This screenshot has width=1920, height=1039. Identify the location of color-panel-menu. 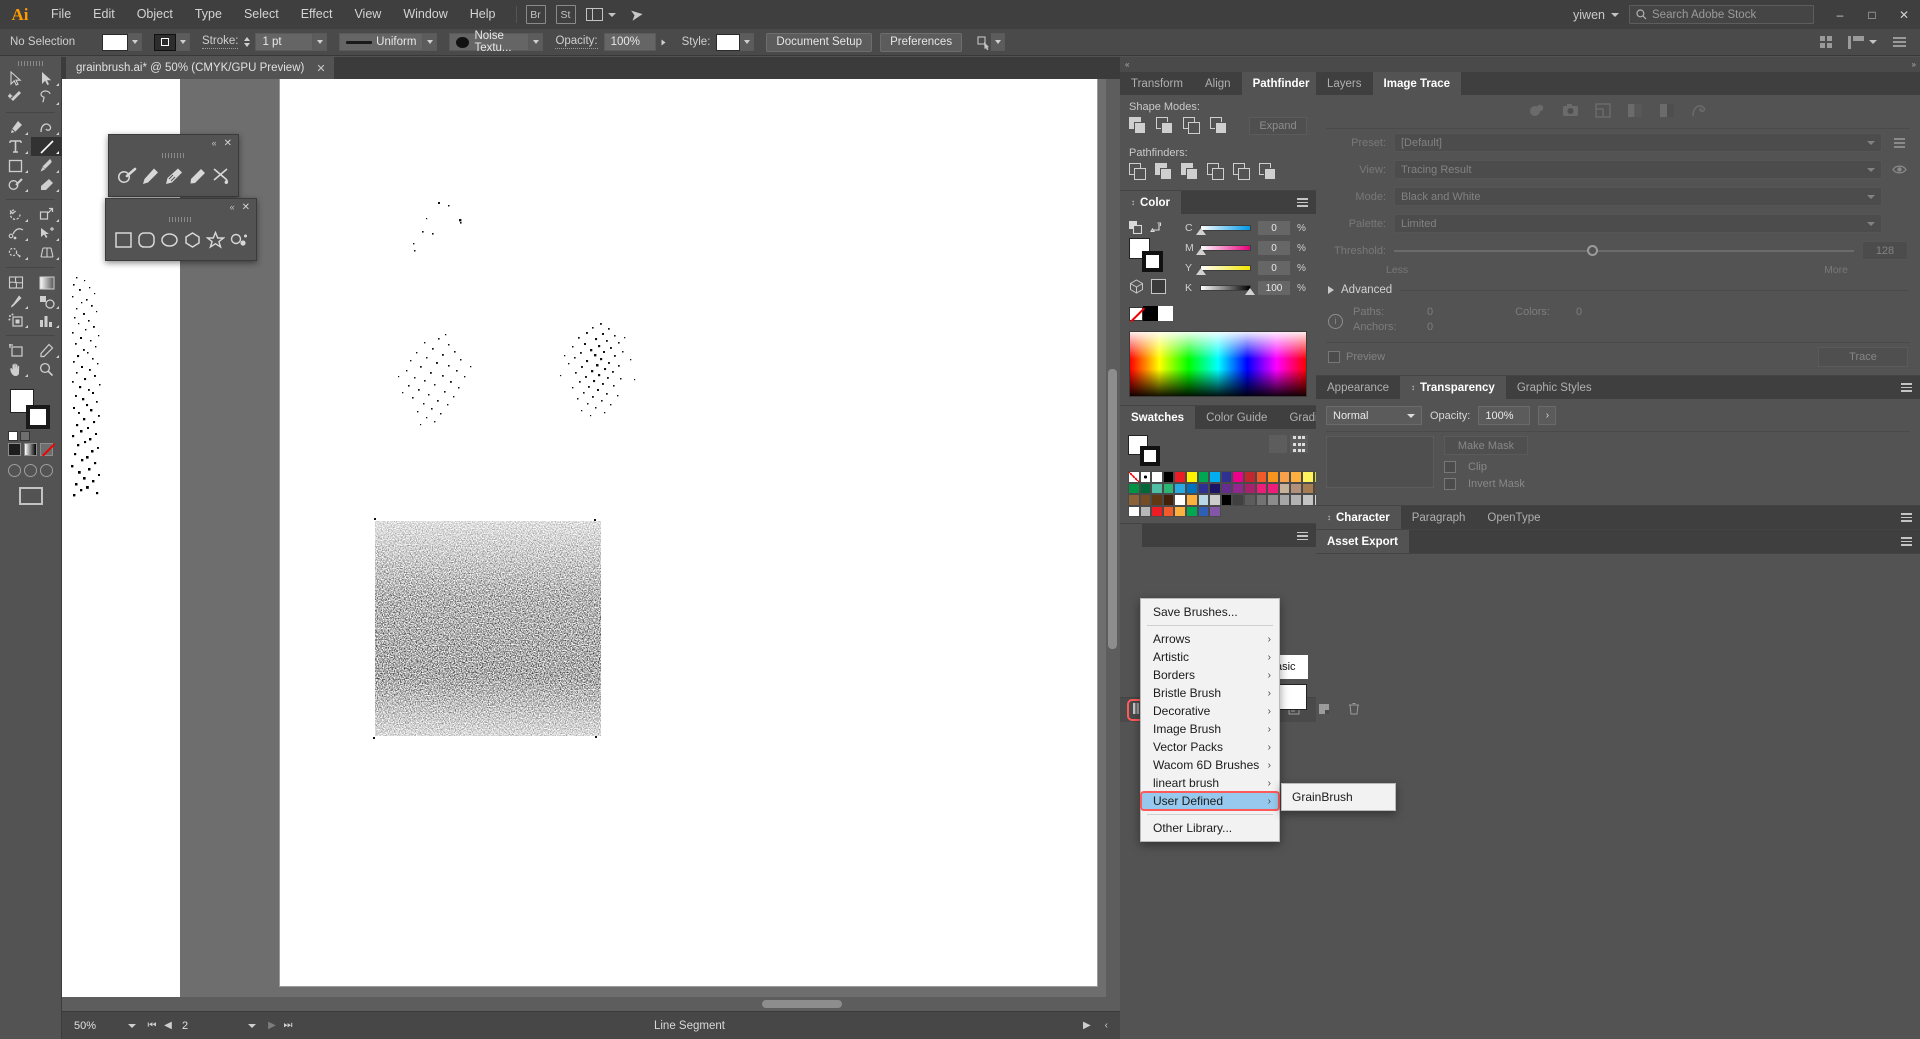
(1302, 202).